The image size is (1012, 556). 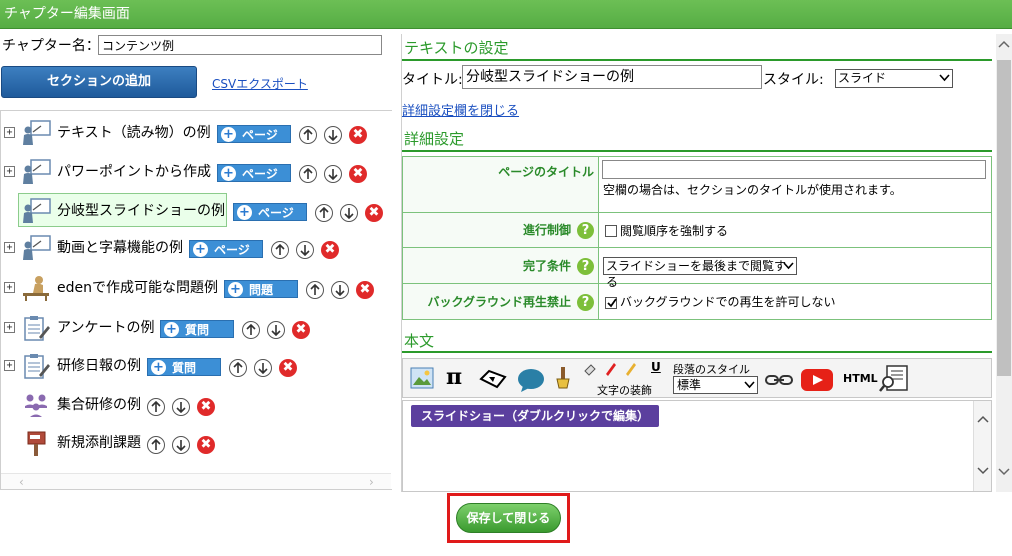 I want to click on preview-icon, so click(x=894, y=379).